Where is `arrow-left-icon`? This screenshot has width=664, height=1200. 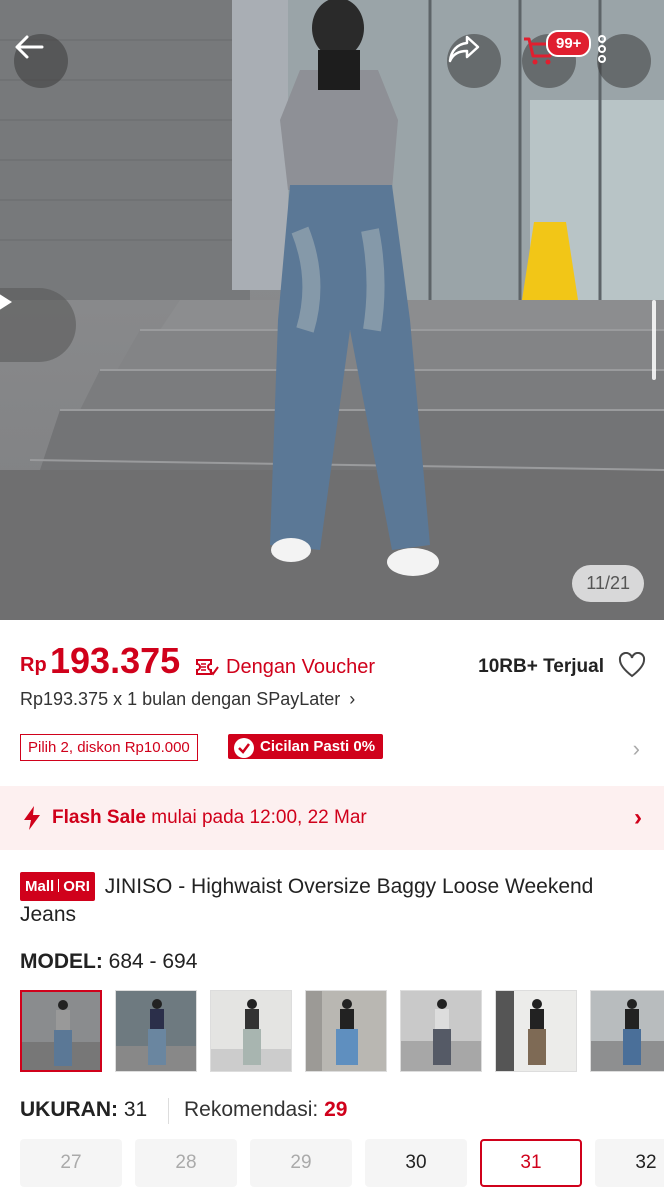 arrow-left-icon is located at coordinates (29, 47).